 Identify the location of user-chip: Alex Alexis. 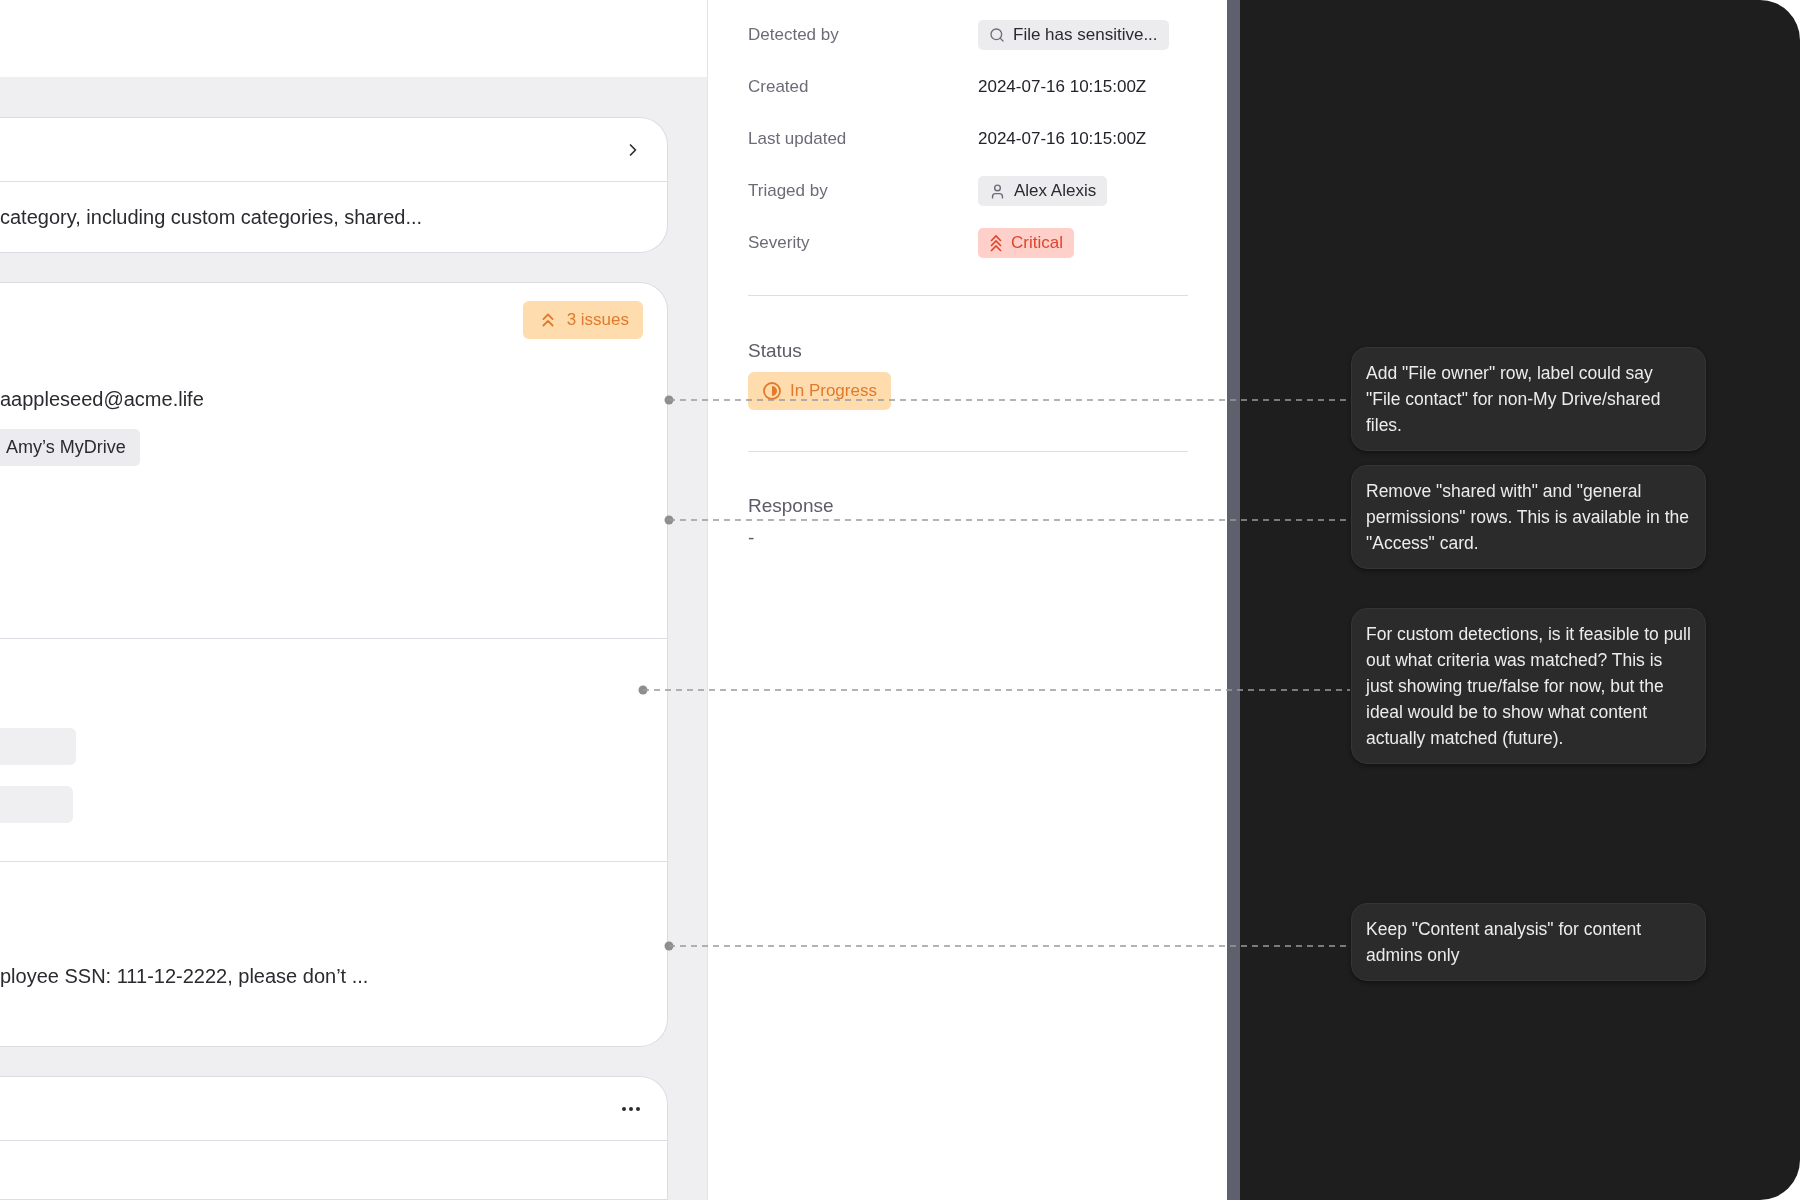
(1043, 191).